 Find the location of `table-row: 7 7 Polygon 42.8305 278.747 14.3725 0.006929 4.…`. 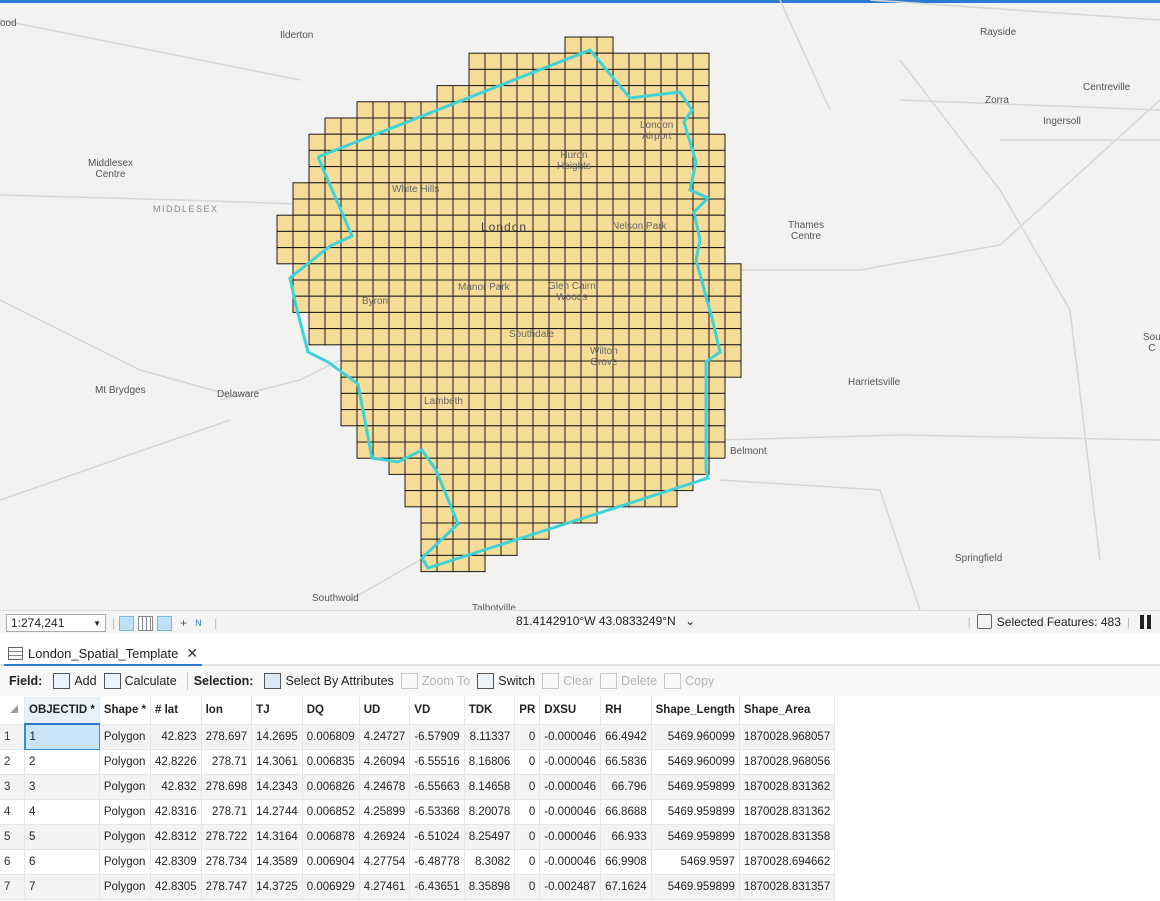

table-row: 7 7 Polygon 42.8305 278.747 14.3725 0.006929 4.… is located at coordinates (418, 887).